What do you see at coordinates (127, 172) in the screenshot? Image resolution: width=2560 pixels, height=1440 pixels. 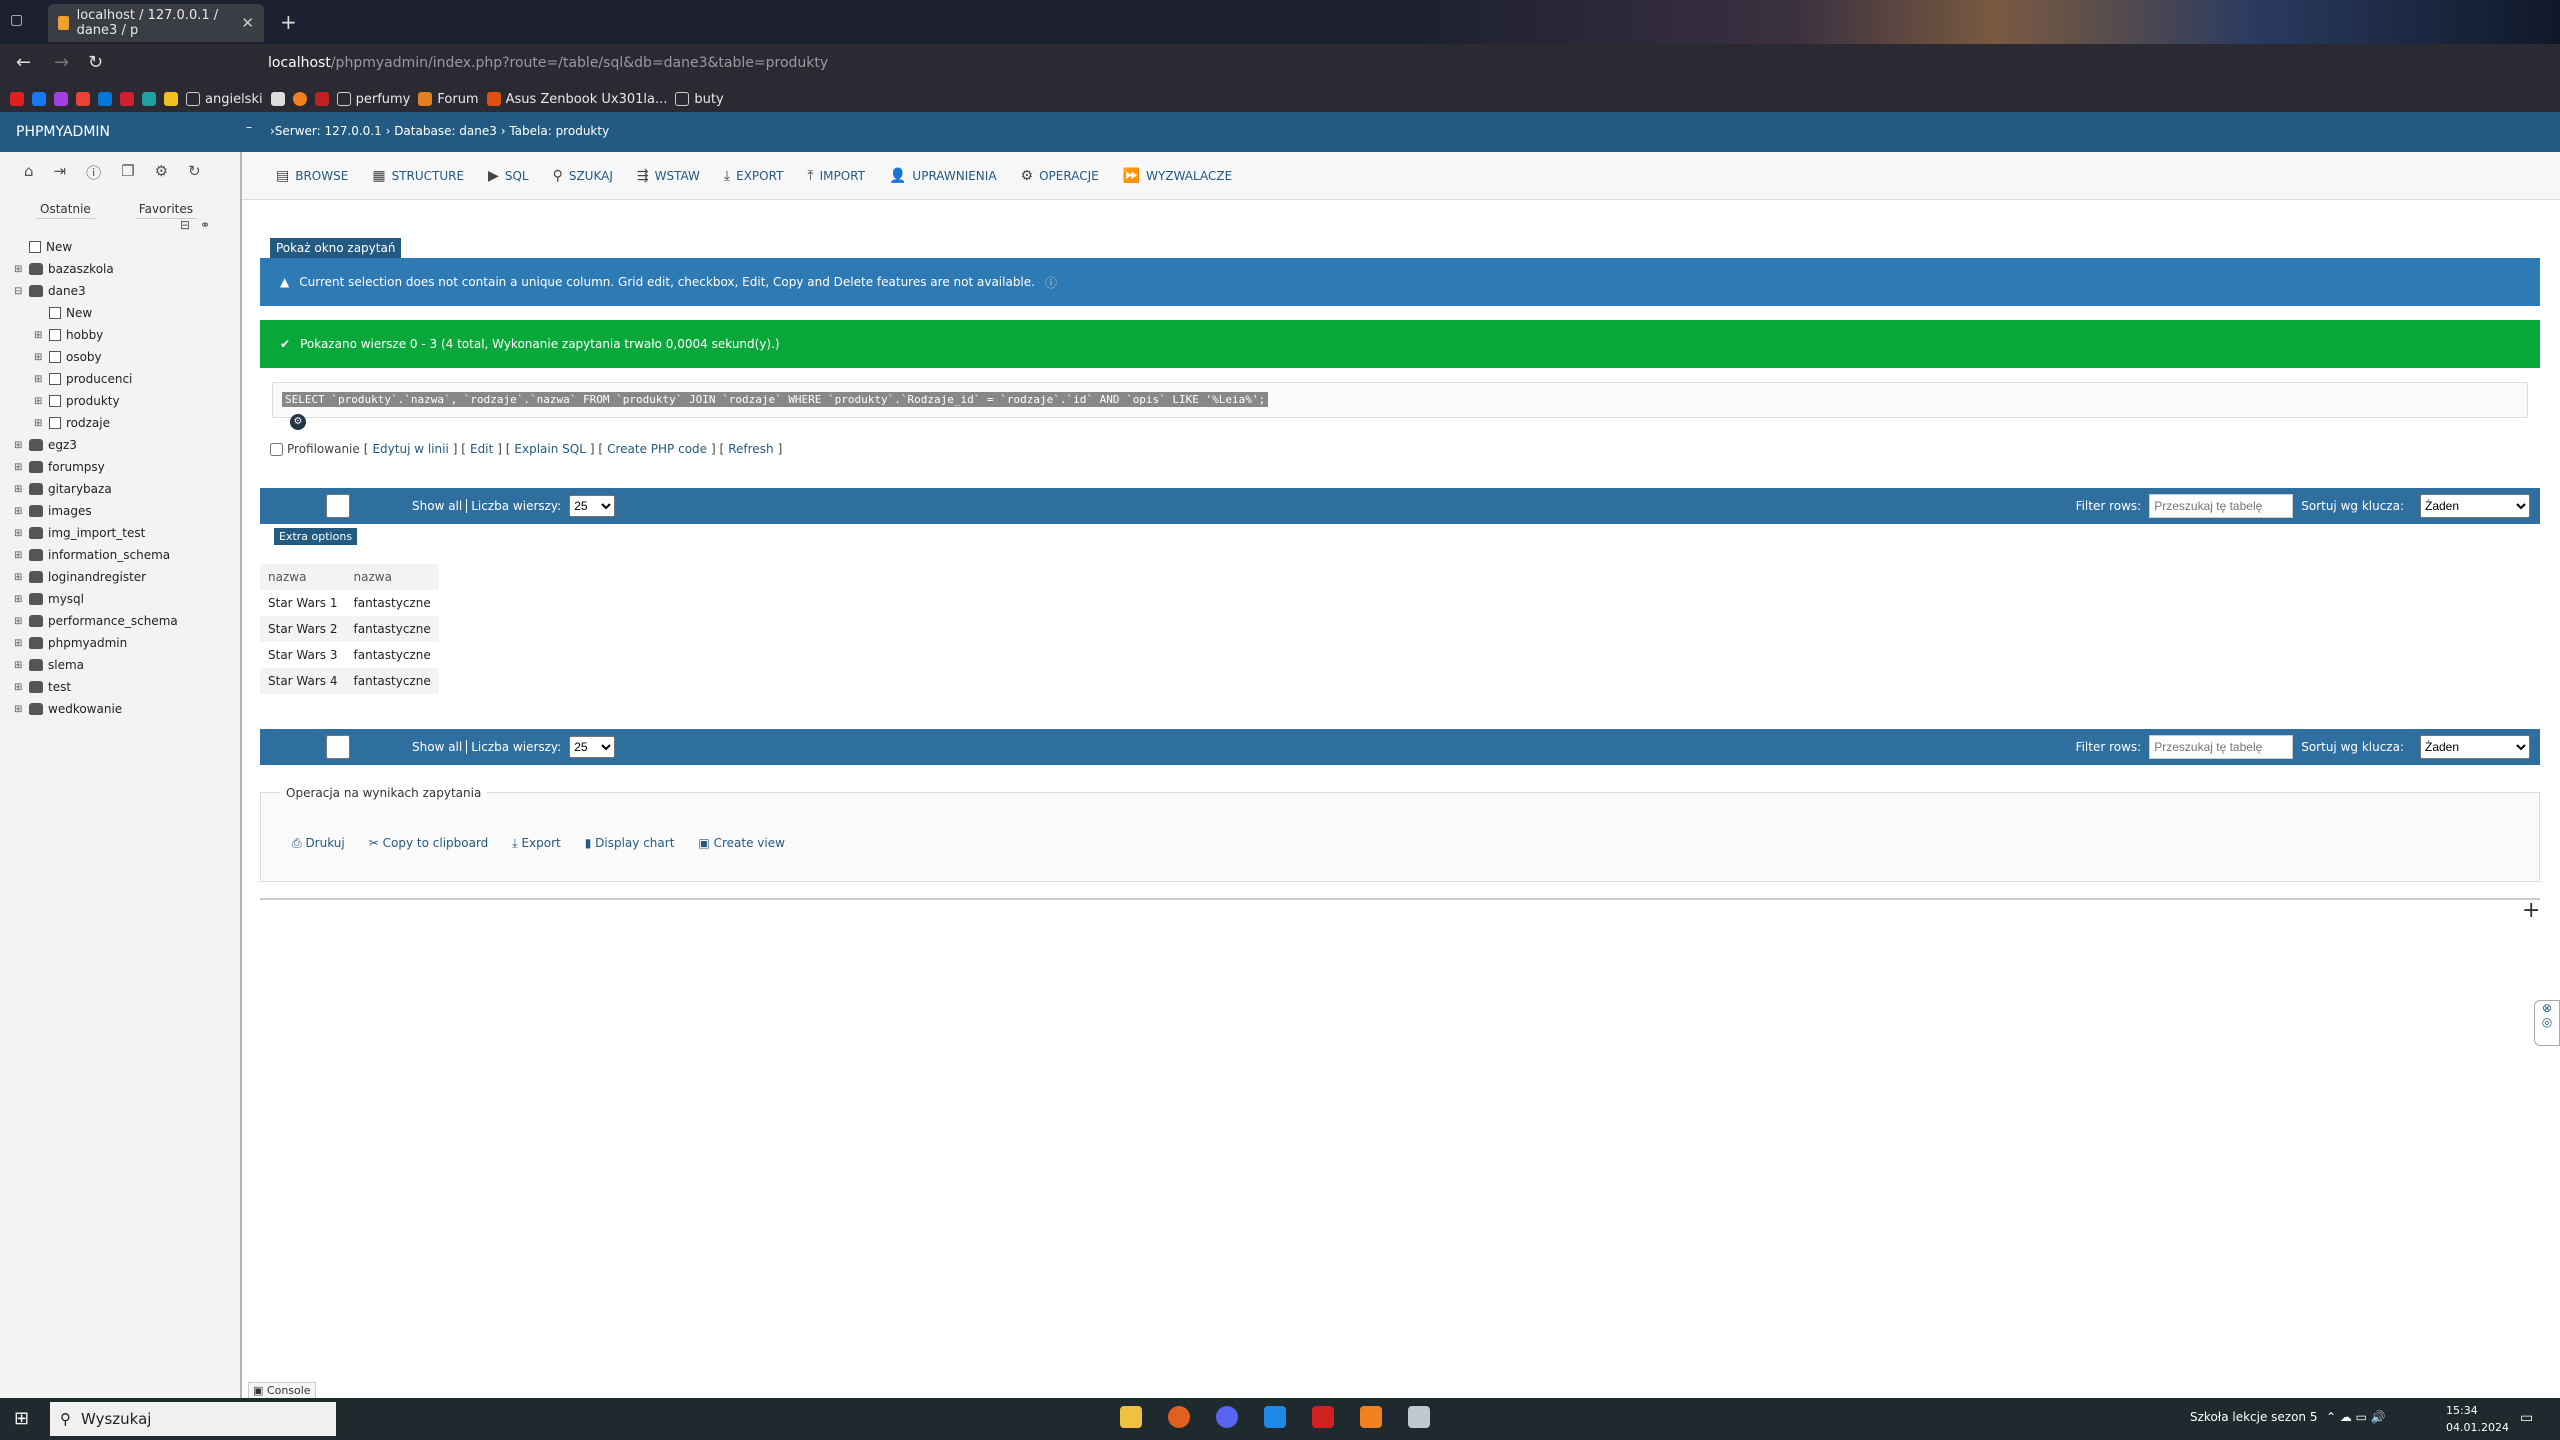 I see `docs-icon: ❐` at bounding box center [127, 172].